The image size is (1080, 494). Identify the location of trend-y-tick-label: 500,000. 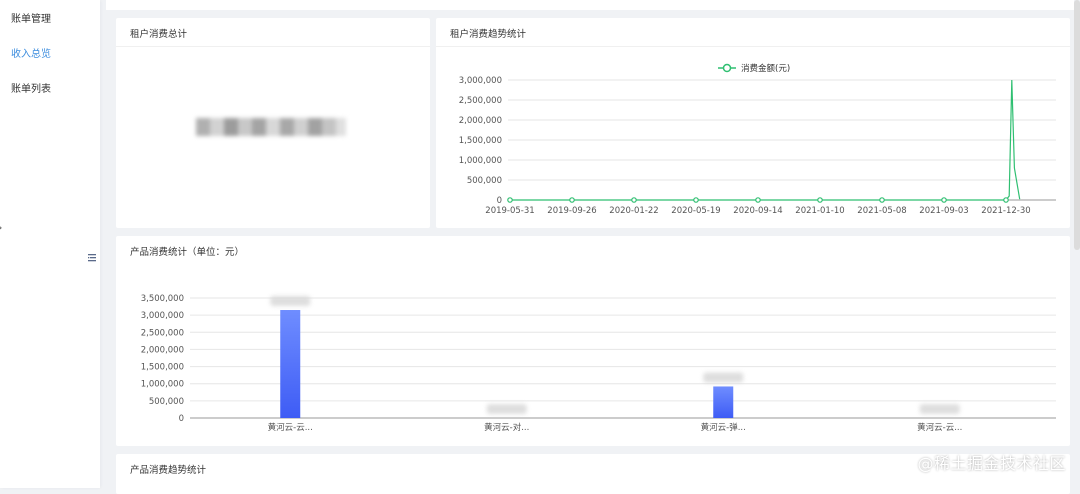
(484, 181).